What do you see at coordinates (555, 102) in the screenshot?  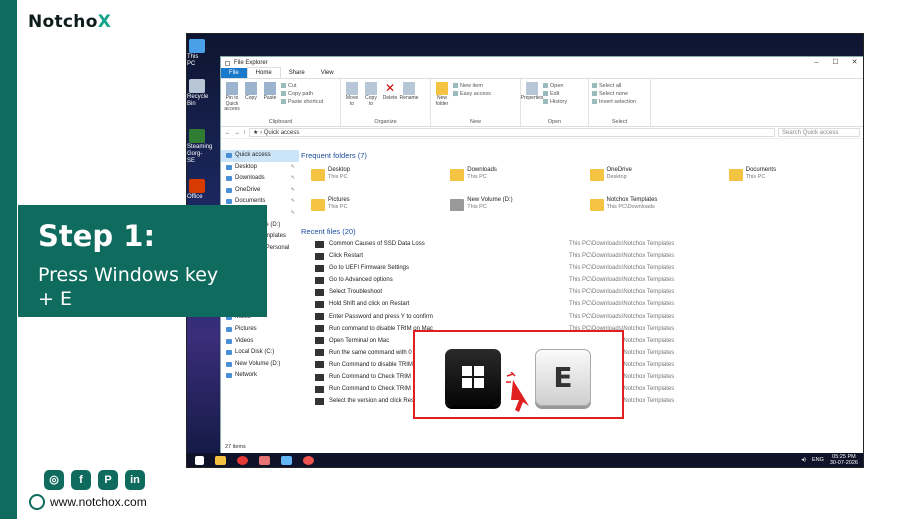 I see `history-button: History` at bounding box center [555, 102].